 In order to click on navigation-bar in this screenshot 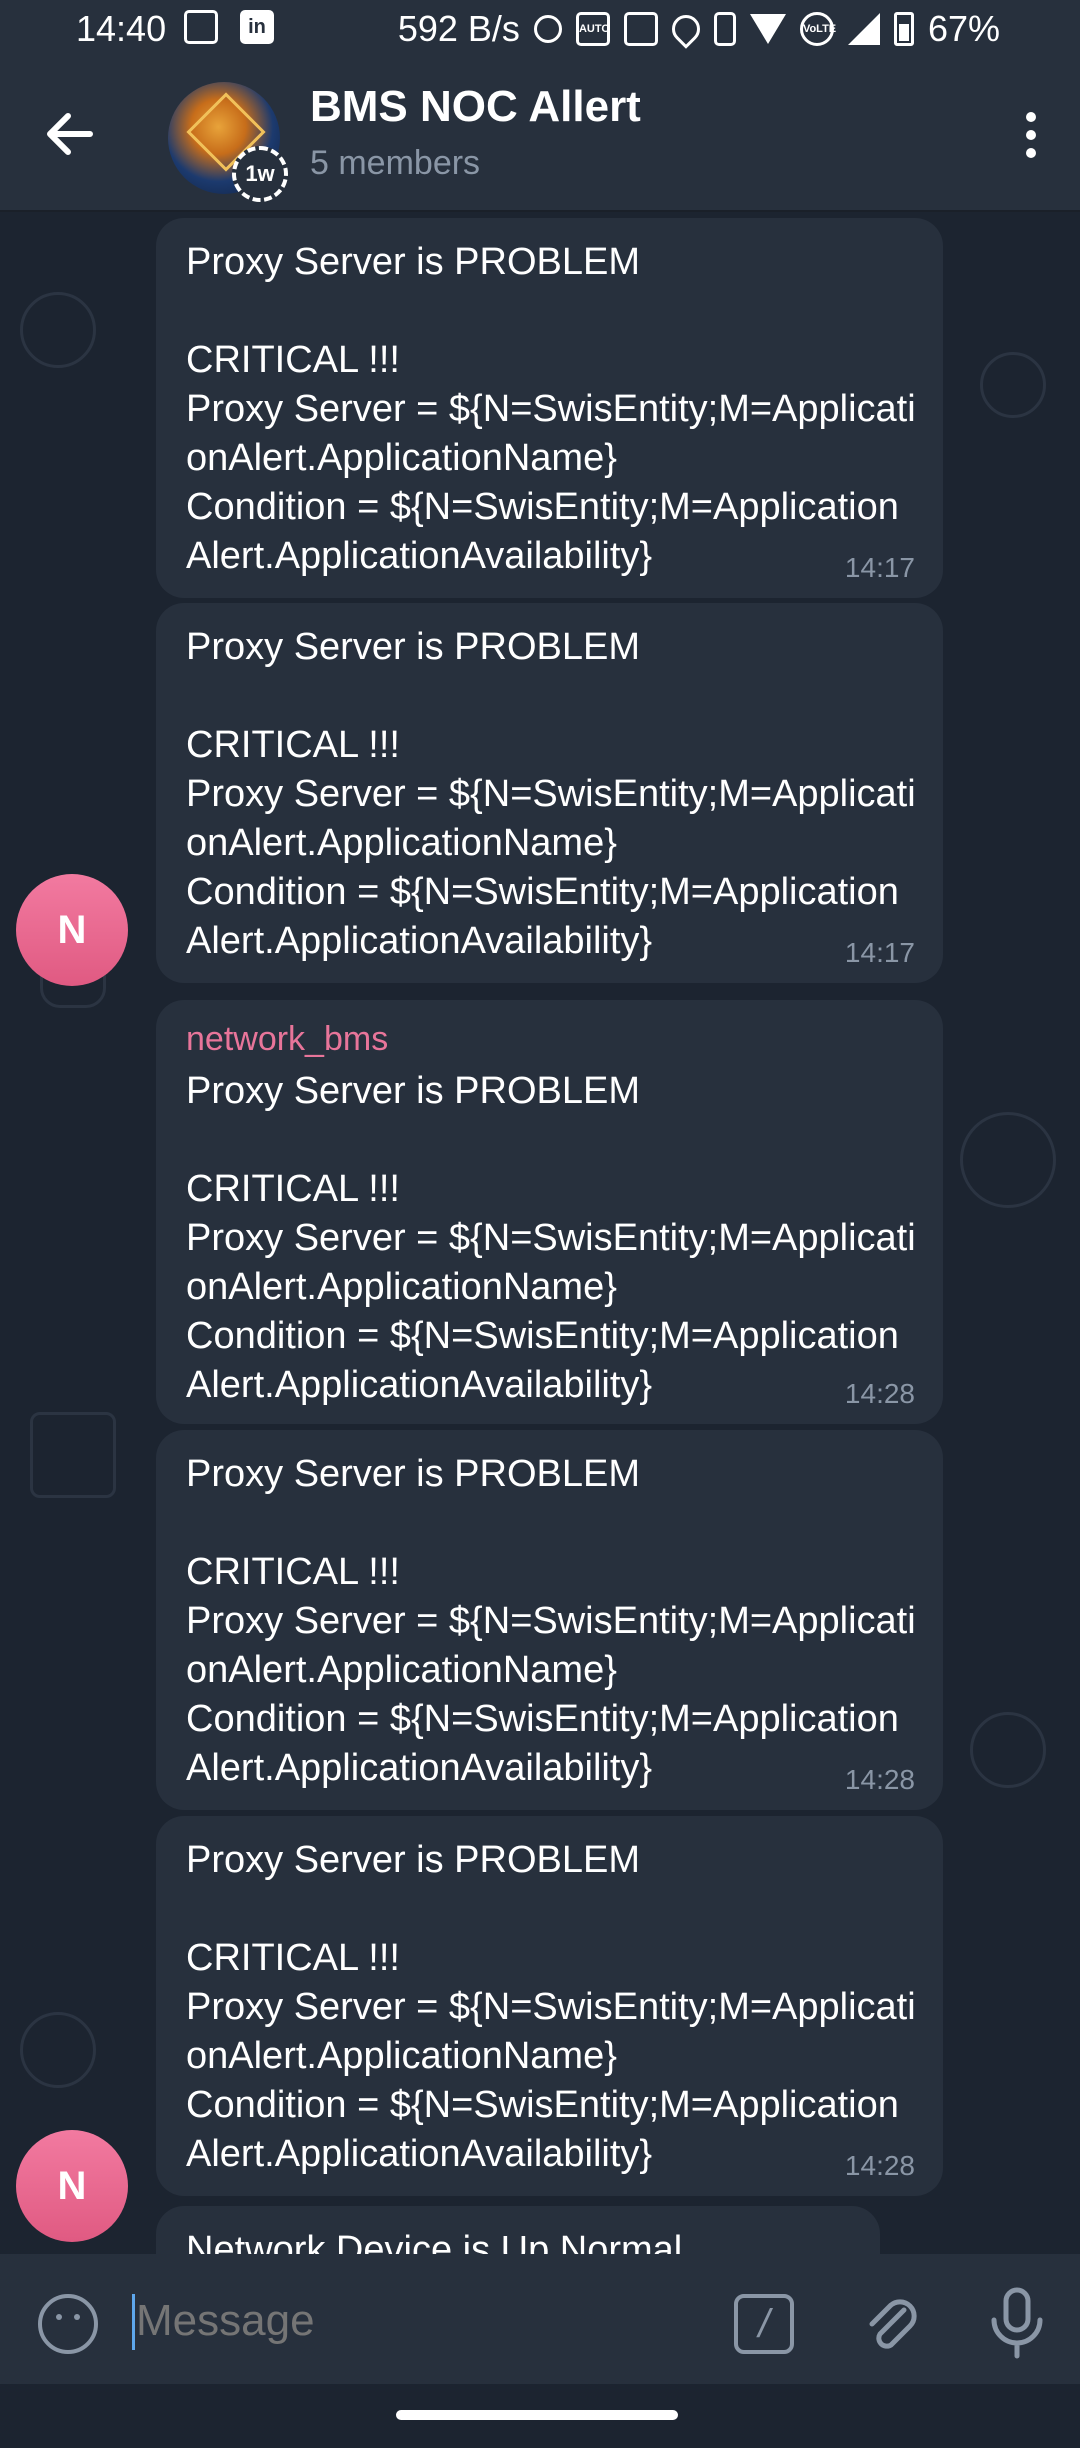, I will do `click(540, 2416)`.